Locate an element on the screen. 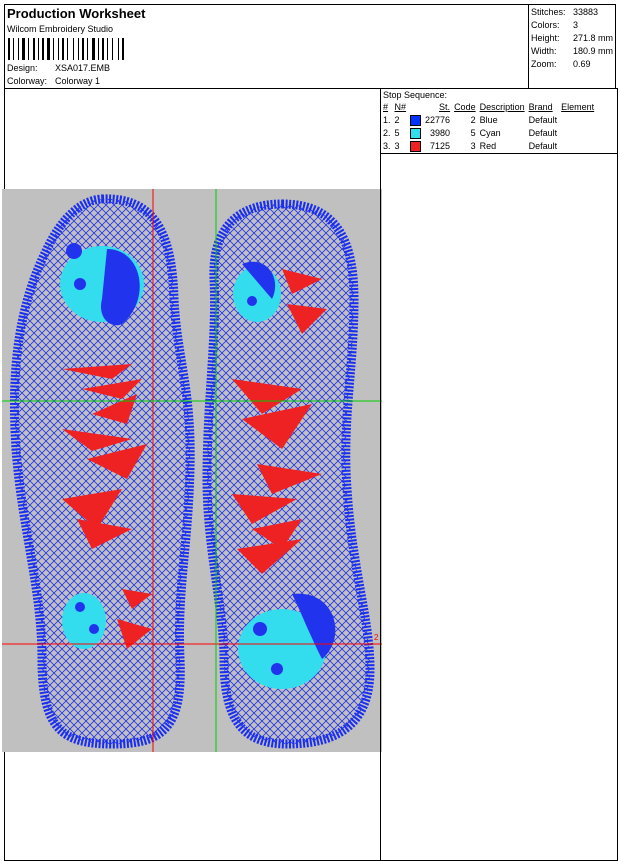 The width and height of the screenshot is (620, 861). row-n: 2 is located at coordinates (397, 120).